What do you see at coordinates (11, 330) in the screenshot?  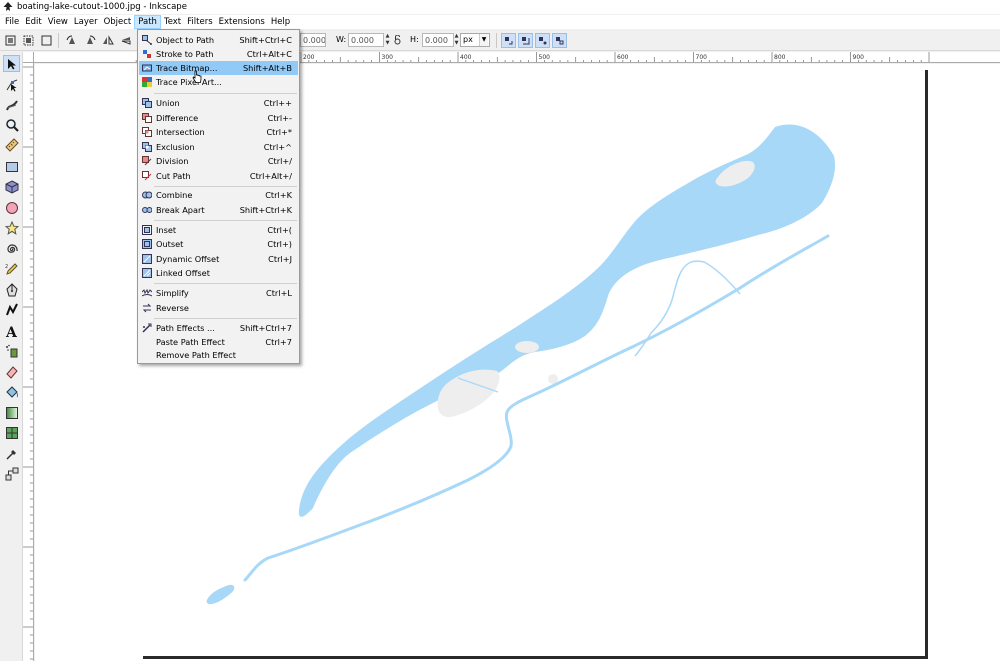 I see `text-tool-icon: A` at bounding box center [11, 330].